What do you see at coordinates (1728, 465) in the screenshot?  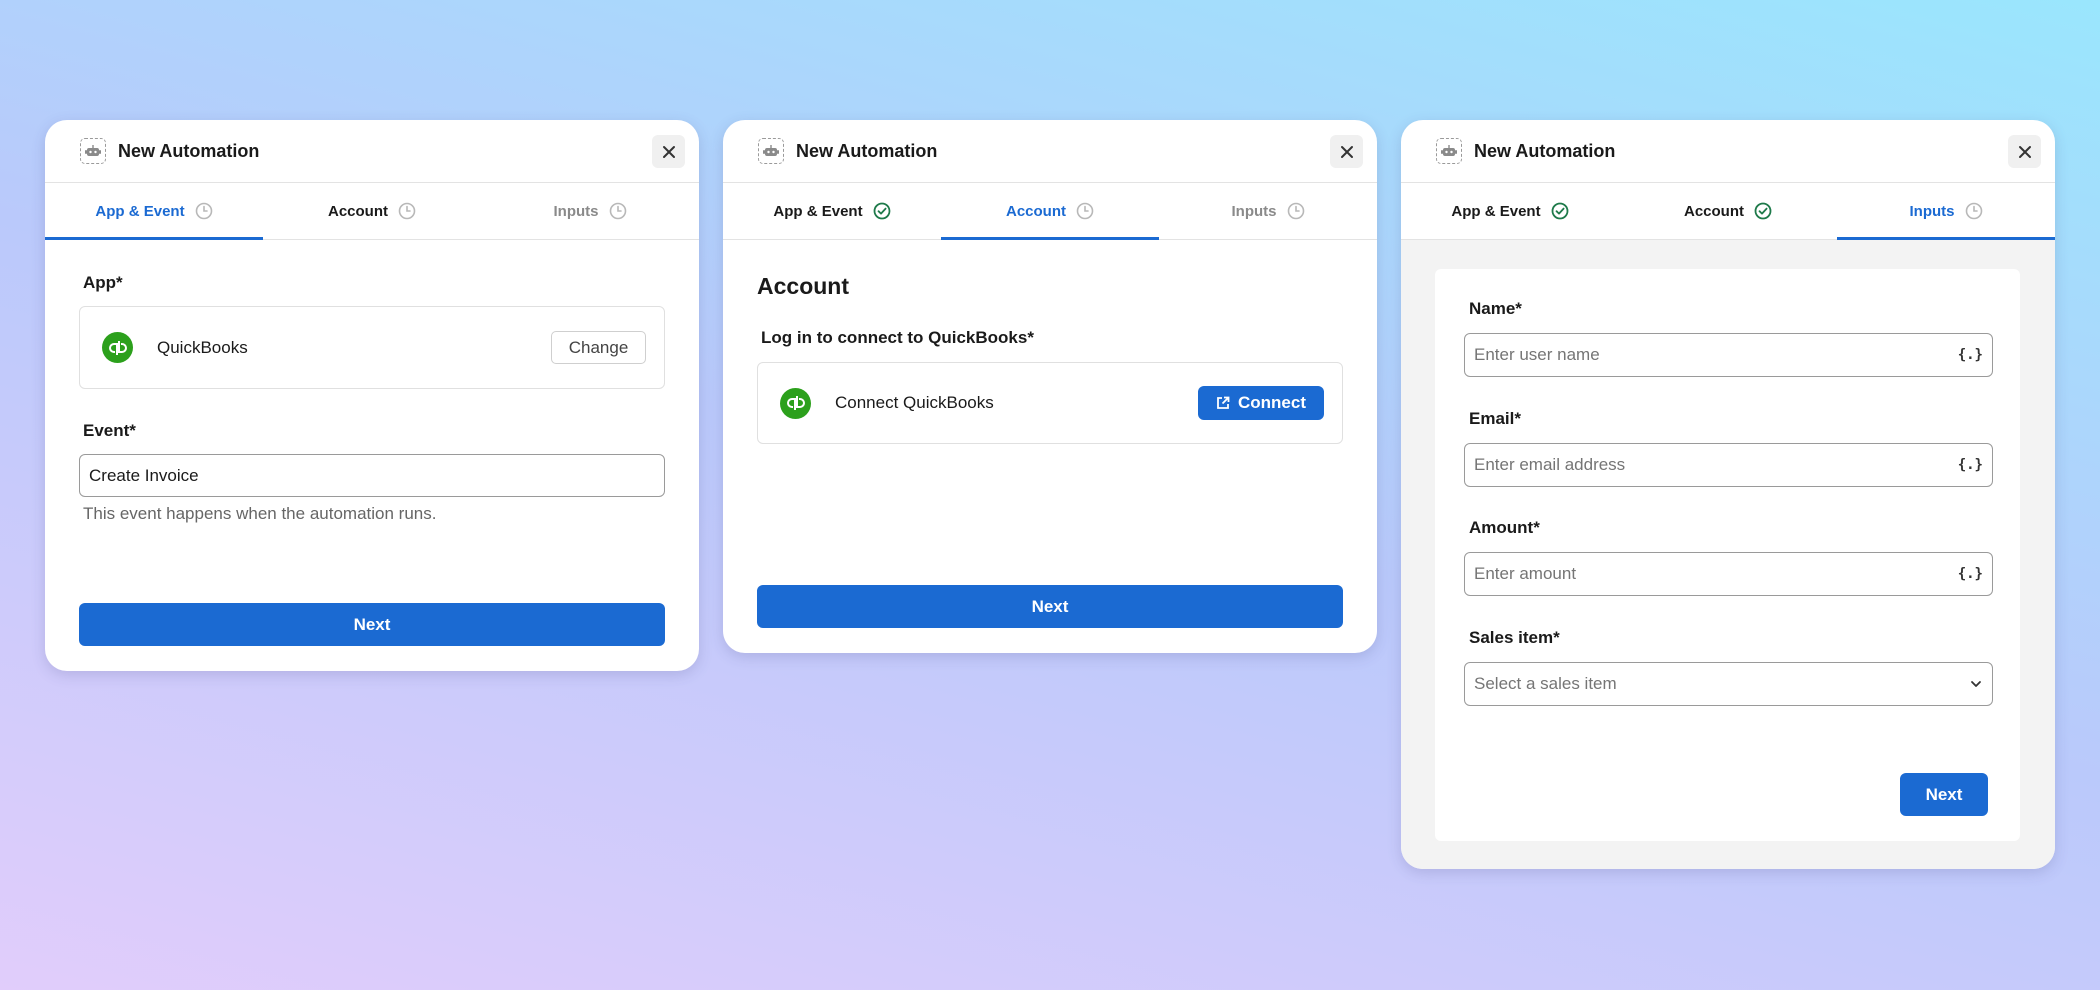 I see `email-input: Enter email address {.}` at bounding box center [1728, 465].